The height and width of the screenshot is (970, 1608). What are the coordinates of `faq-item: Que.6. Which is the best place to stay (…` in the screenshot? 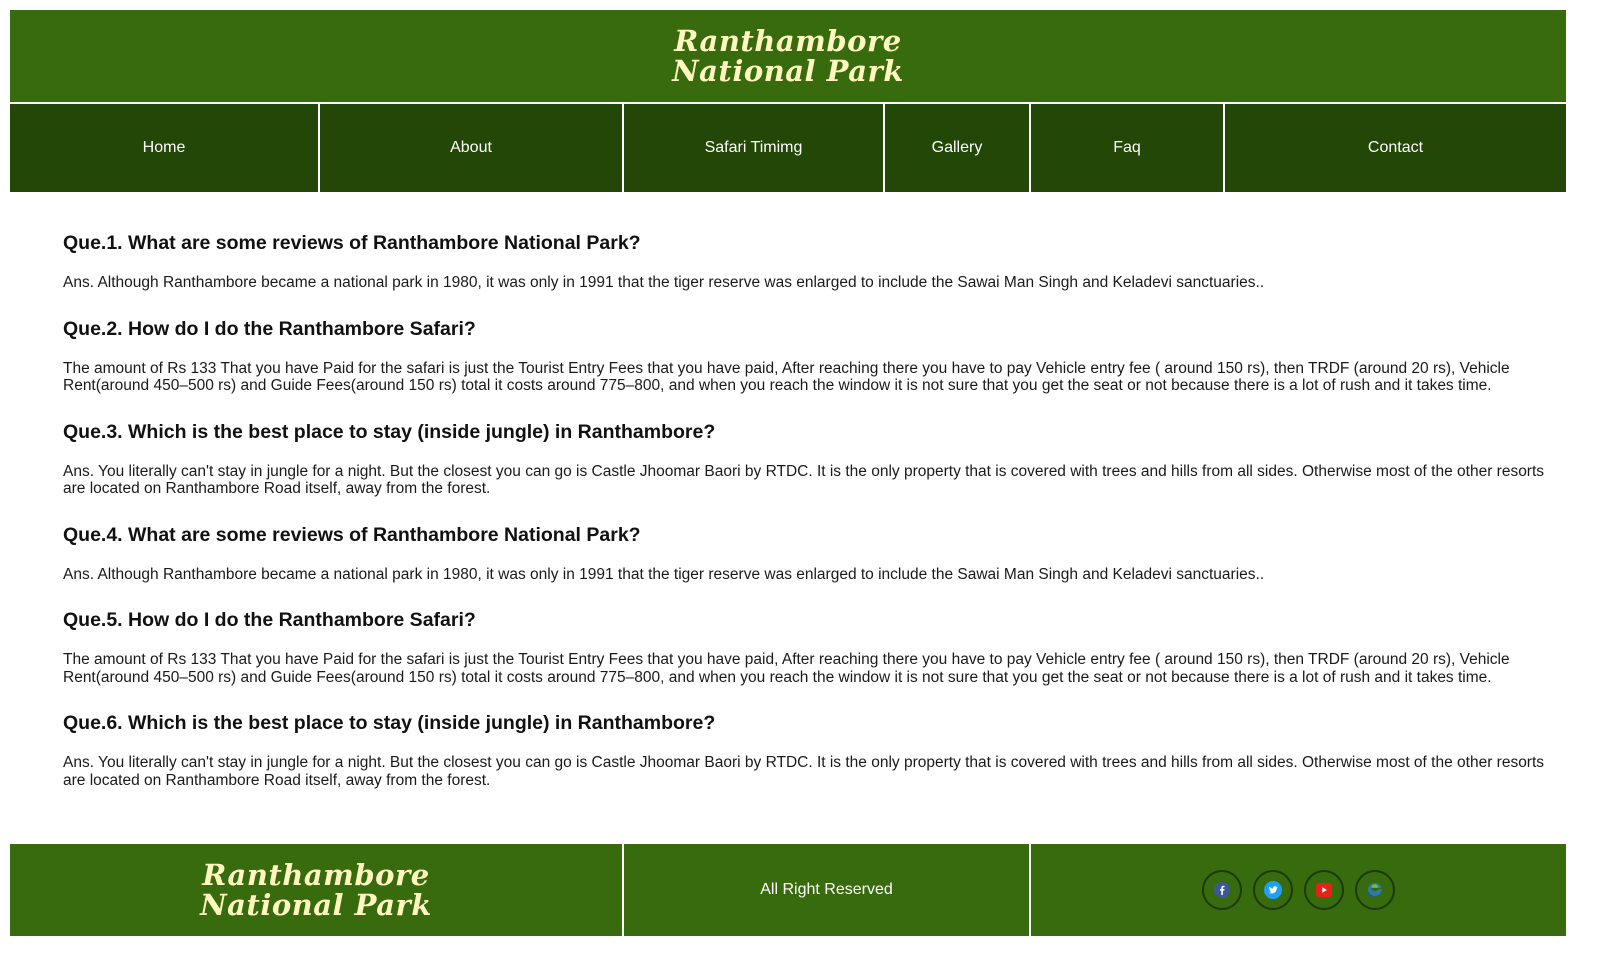 It's located at (813, 750).